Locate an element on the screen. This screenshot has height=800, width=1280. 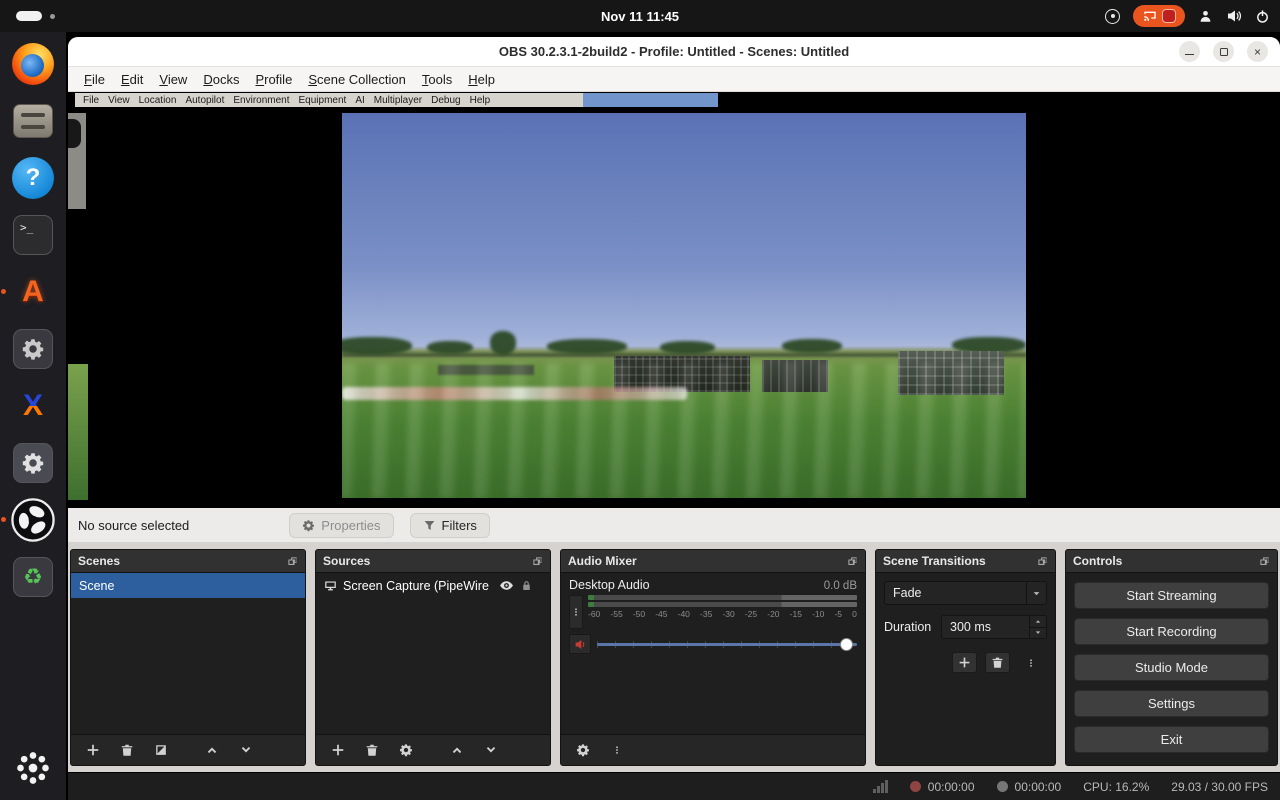
move-source-up-button is located at coordinates (456, 750).